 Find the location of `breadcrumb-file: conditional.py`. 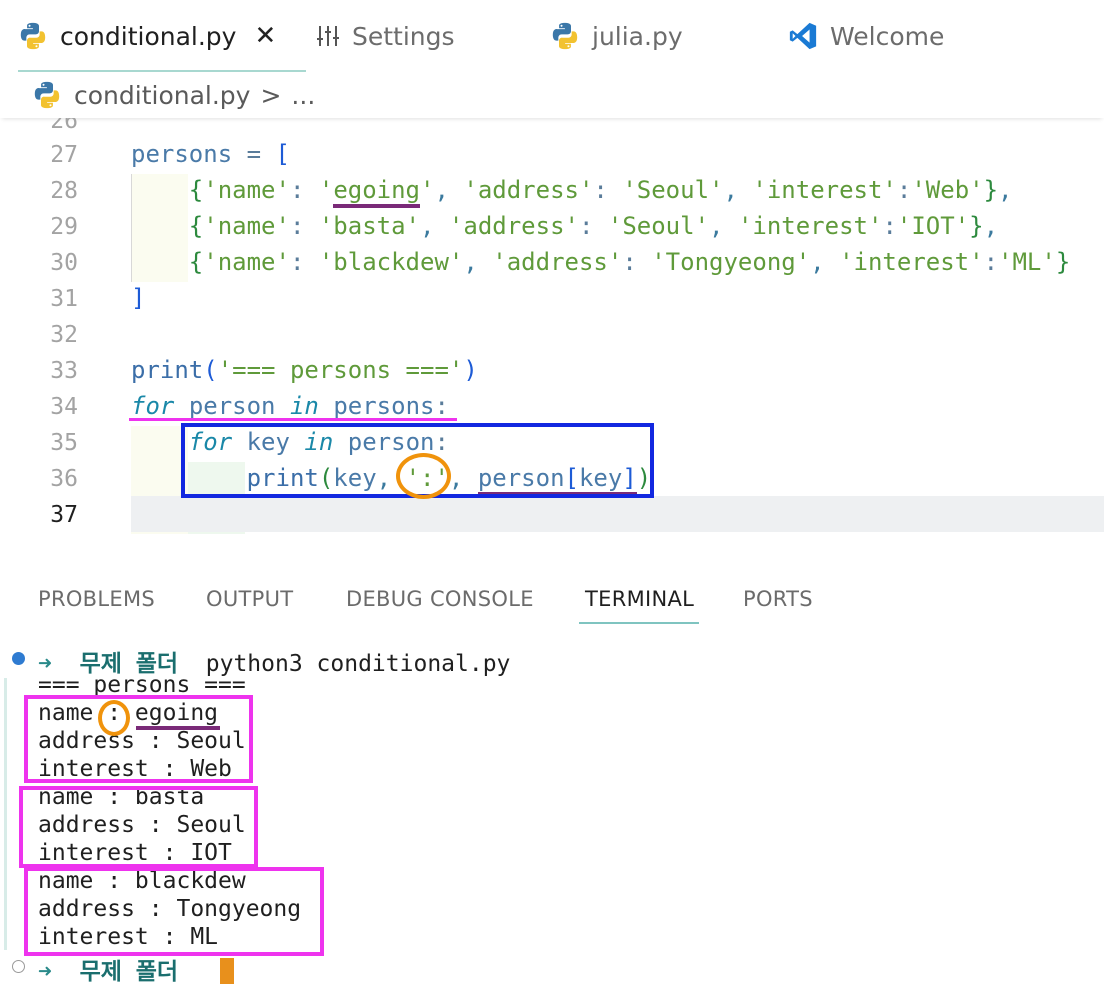

breadcrumb-file: conditional.py is located at coordinates (162, 95).